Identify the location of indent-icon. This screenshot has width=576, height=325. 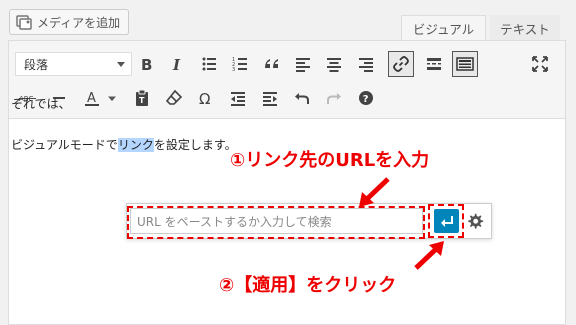
(270, 99).